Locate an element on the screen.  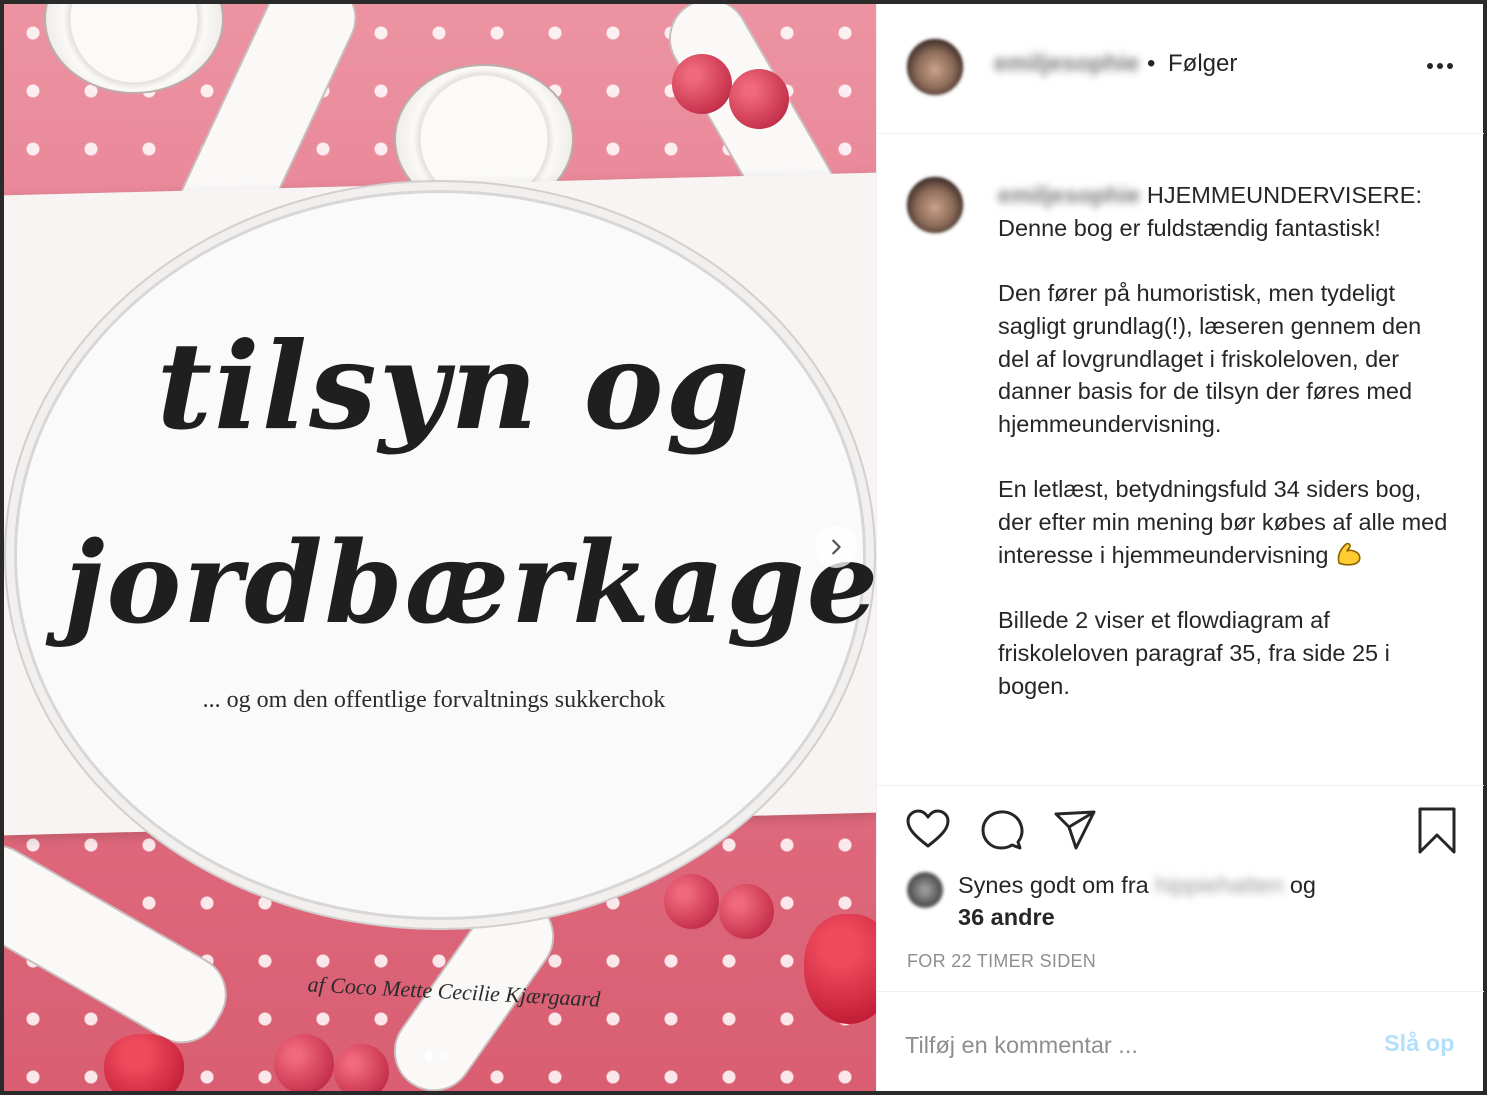
caption-first-line: HJEMMEUNDERVISERE: is located at coordinates (1284, 195).